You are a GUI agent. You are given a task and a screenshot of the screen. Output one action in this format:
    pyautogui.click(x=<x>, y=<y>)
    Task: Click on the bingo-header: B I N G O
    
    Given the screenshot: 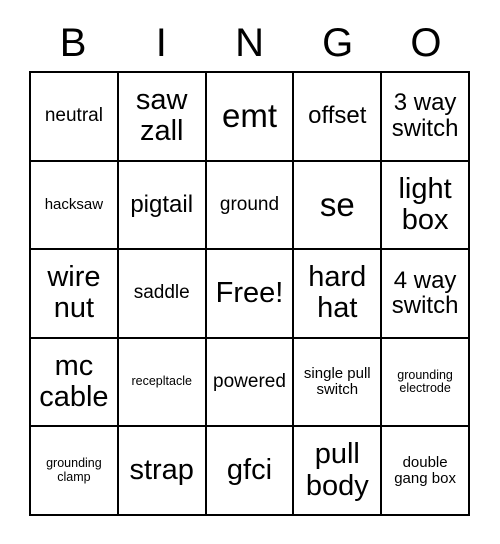 What is the action you would take?
    pyautogui.click(x=249, y=43)
    